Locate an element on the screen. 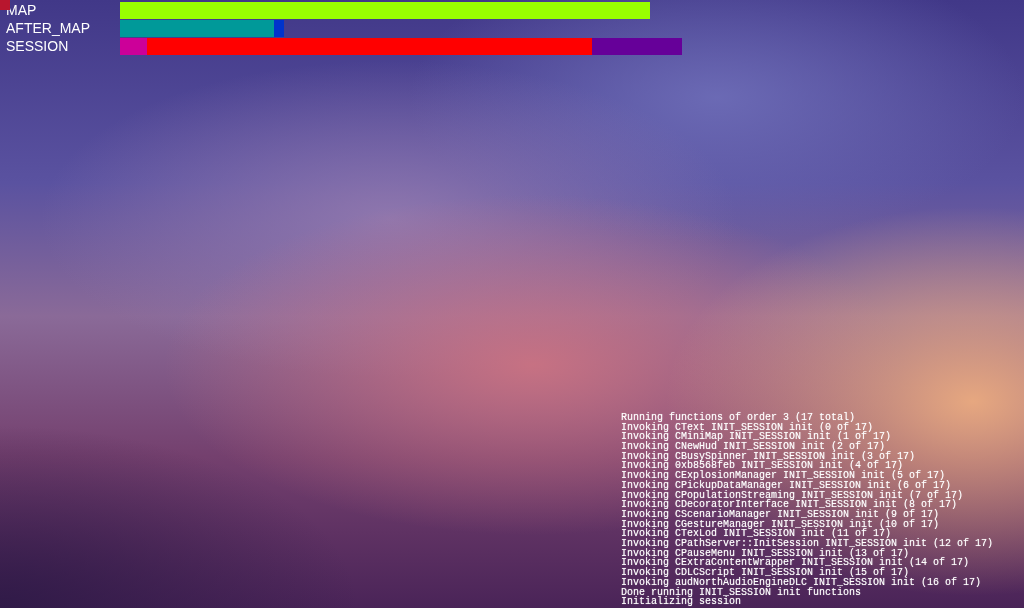 This screenshot has width=1024, height=608. log-line: Running functions of order 3 (17 total) is located at coordinates (738, 417).